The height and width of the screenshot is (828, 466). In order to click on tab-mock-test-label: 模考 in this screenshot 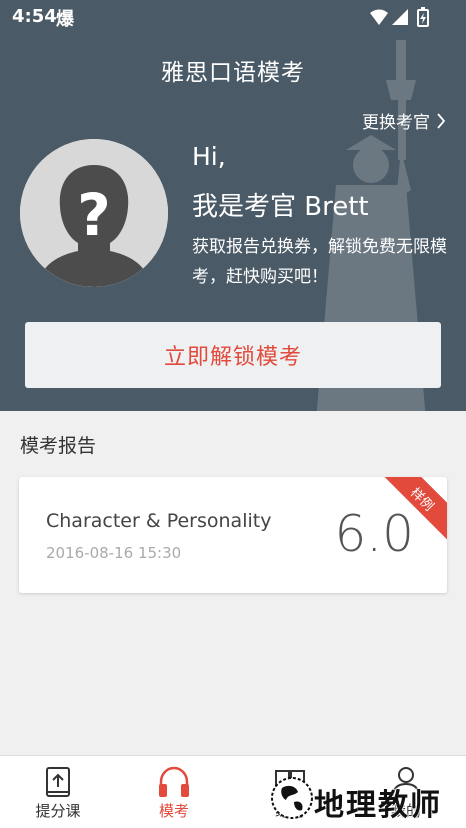, I will do `click(173, 811)`.